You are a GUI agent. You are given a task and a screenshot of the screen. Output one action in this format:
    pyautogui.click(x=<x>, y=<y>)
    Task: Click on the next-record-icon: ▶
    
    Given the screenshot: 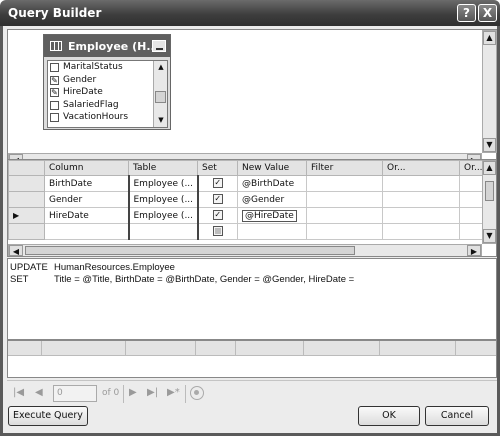 What is the action you would take?
    pyautogui.click(x=133, y=392)
    